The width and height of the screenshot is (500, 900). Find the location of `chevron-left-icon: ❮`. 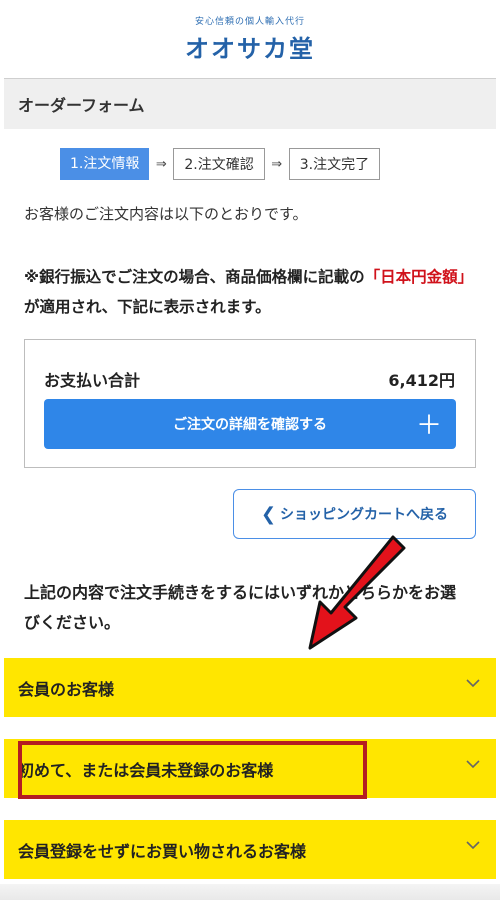

chevron-left-icon: ❮ is located at coordinates (268, 514).